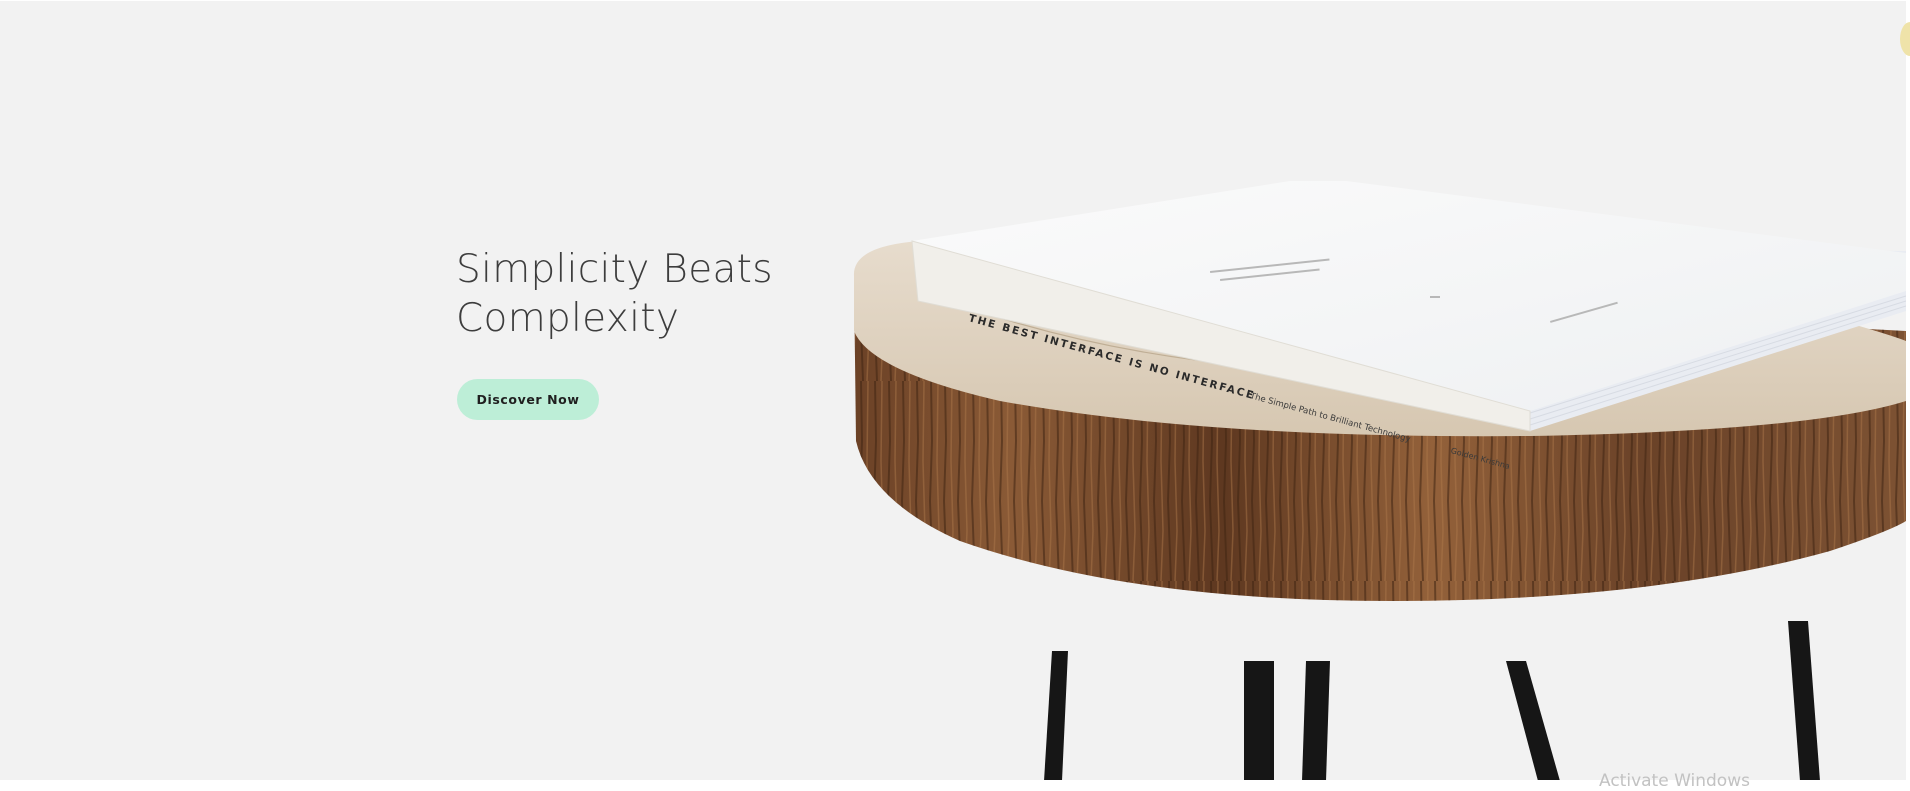 The height and width of the screenshot is (791, 1910). What do you see at coordinates (1908, 395) in the screenshot?
I see `scroll-track` at bounding box center [1908, 395].